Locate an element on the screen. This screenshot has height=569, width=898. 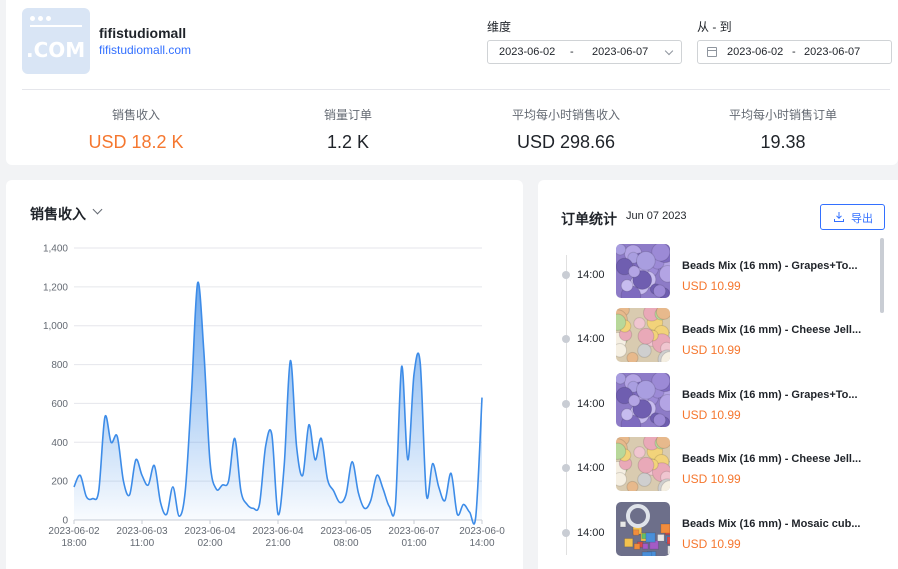
y-tick-label: 600 is located at coordinates (59, 404).